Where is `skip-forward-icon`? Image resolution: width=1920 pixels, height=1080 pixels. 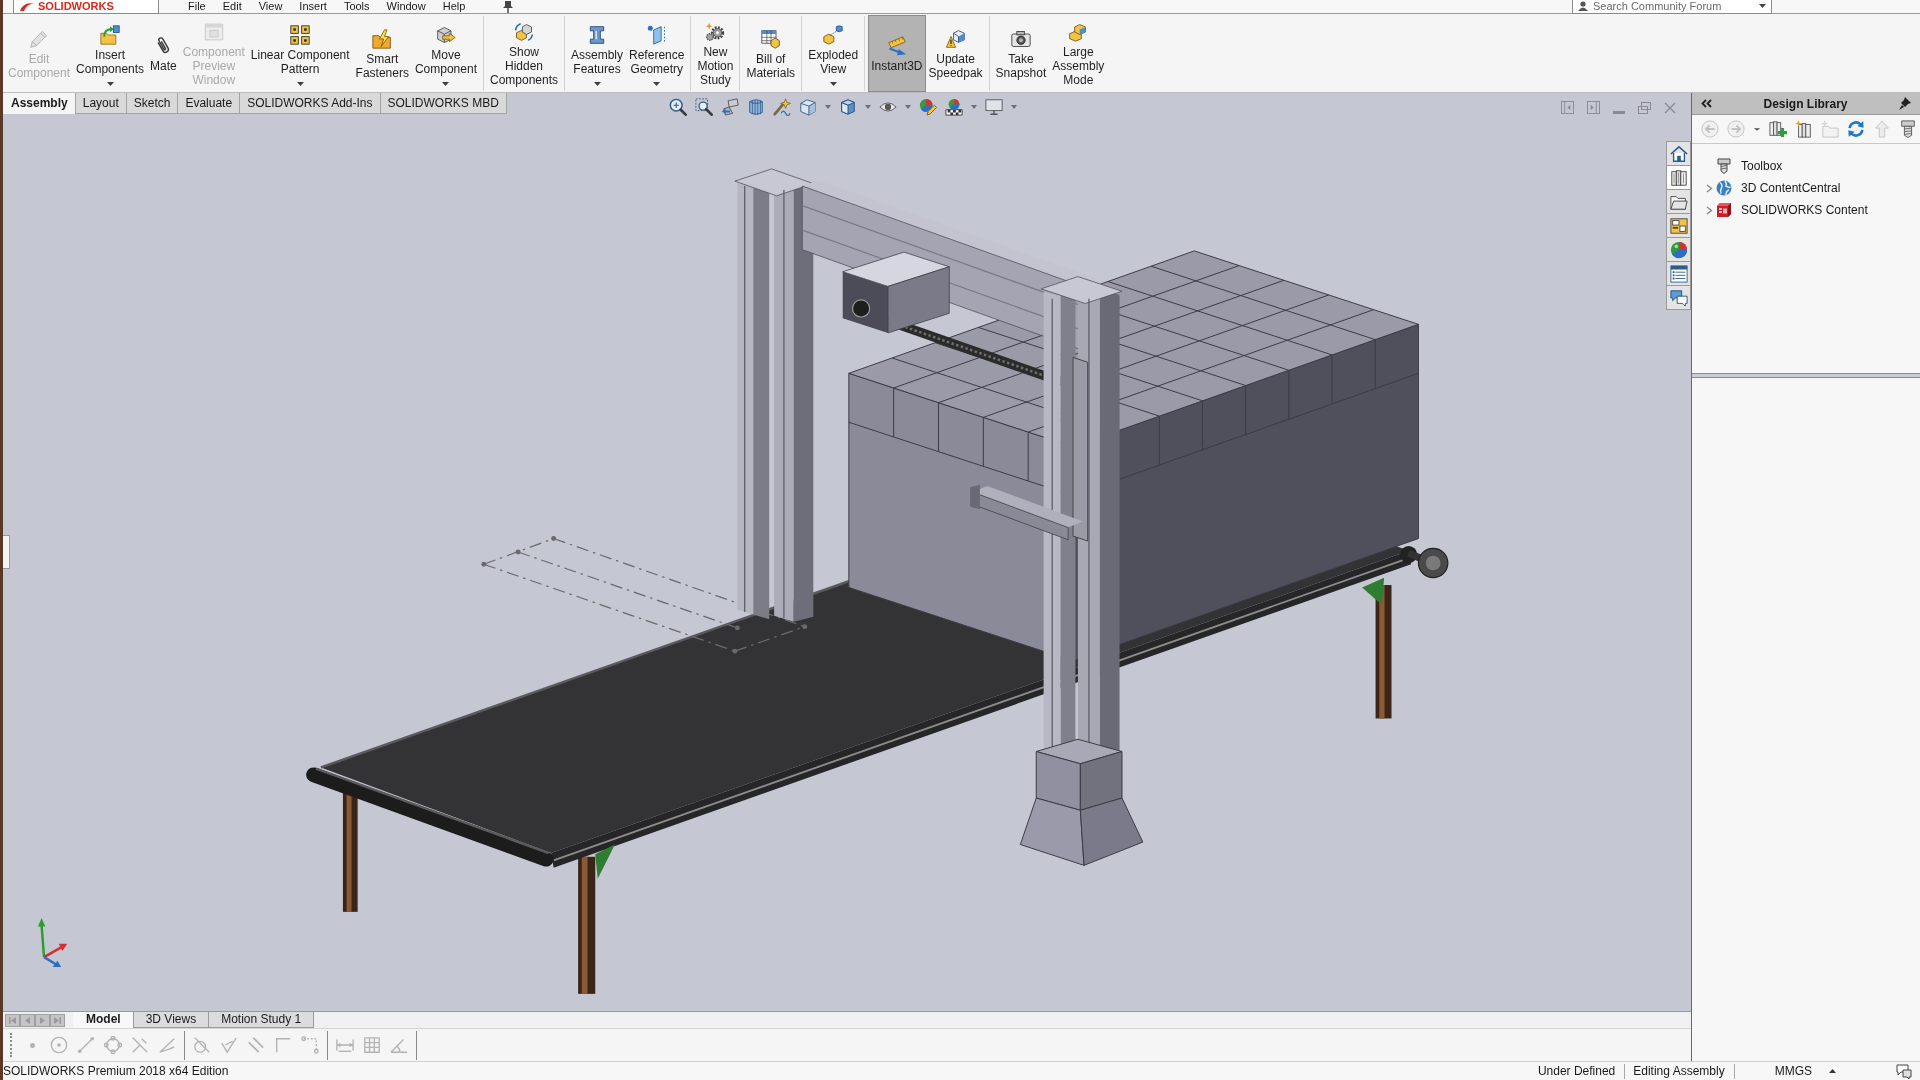 skip-forward-icon is located at coordinates (57, 1020).